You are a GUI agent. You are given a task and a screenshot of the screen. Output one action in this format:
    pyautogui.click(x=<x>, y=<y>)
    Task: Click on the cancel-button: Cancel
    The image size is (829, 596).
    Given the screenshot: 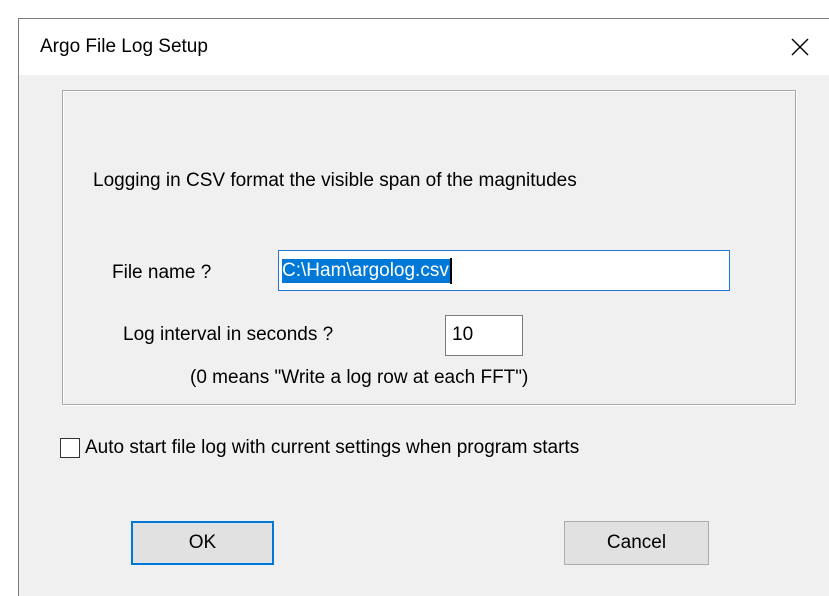 What is the action you would take?
    pyautogui.click(x=636, y=543)
    